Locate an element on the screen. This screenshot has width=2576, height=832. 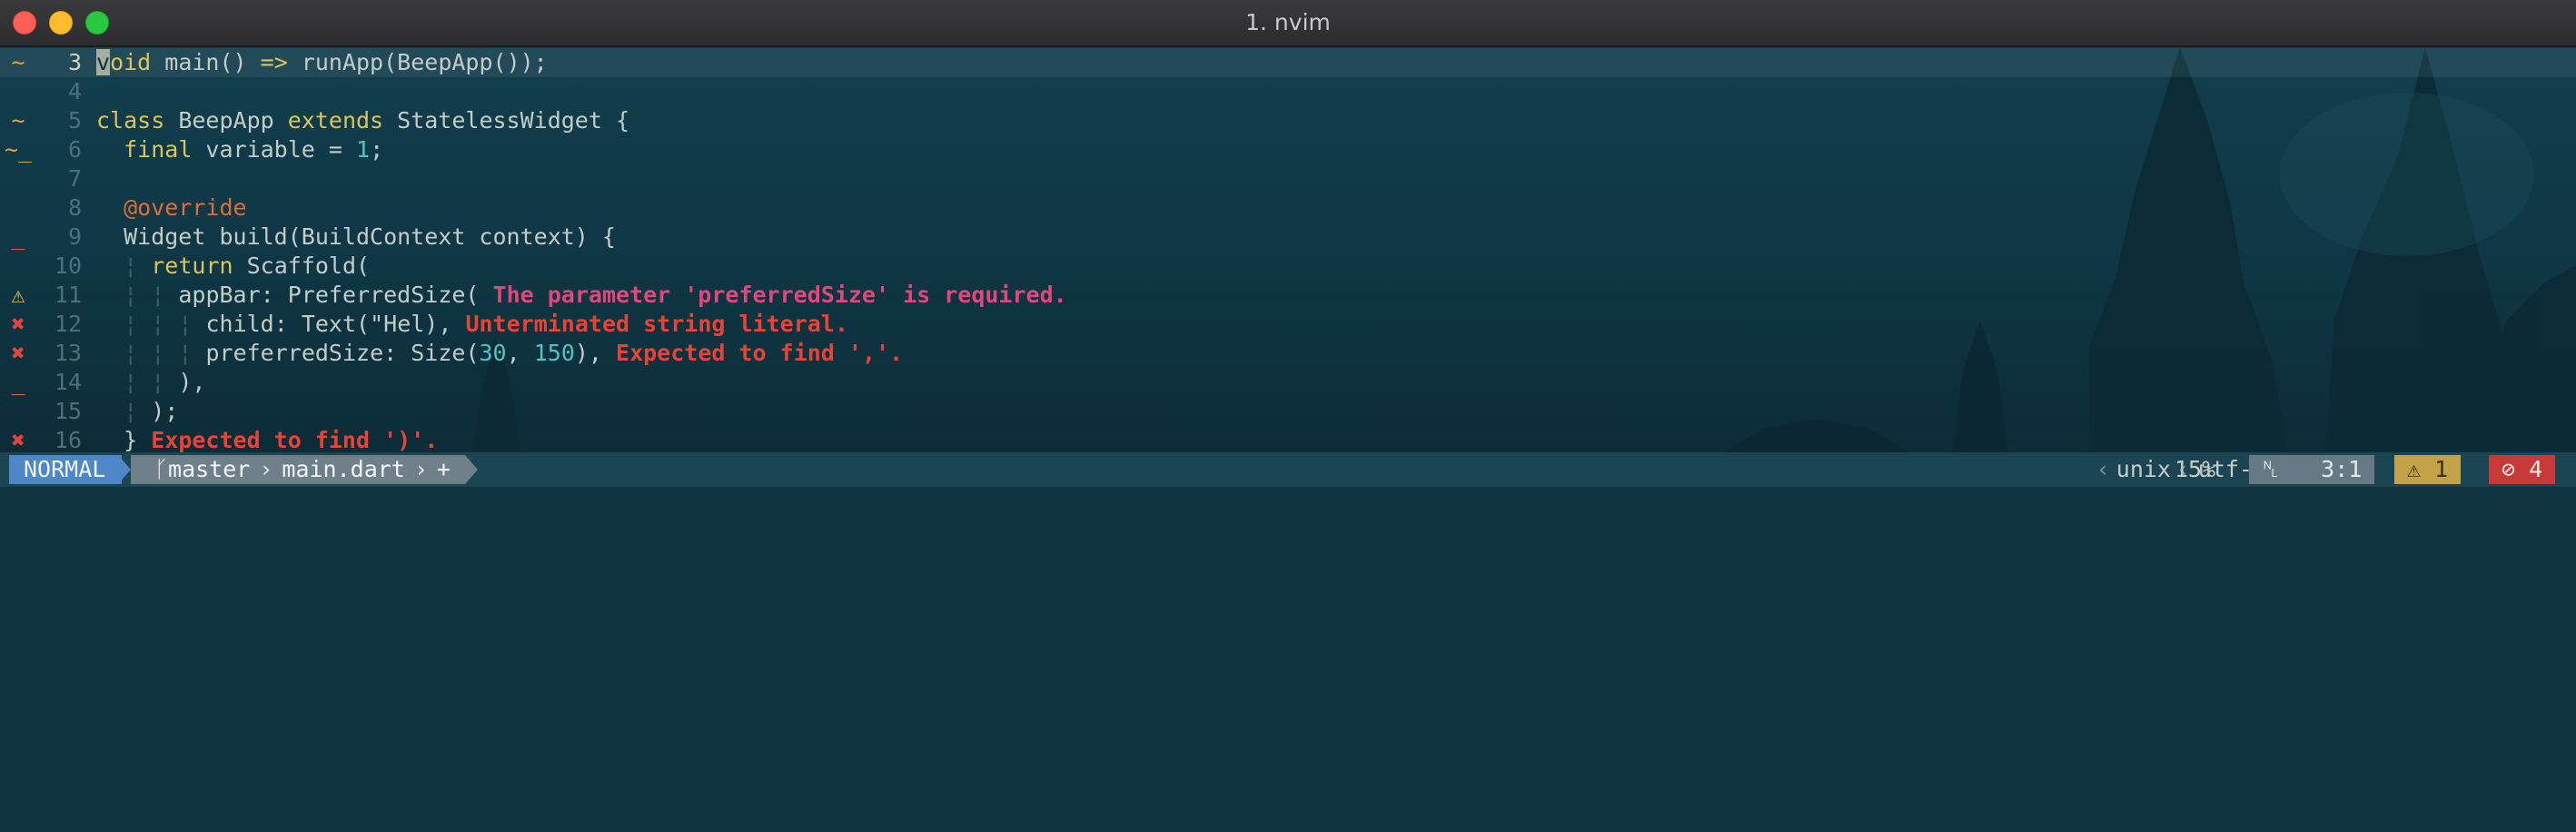
line-number: 7 is located at coordinates (74, 179).